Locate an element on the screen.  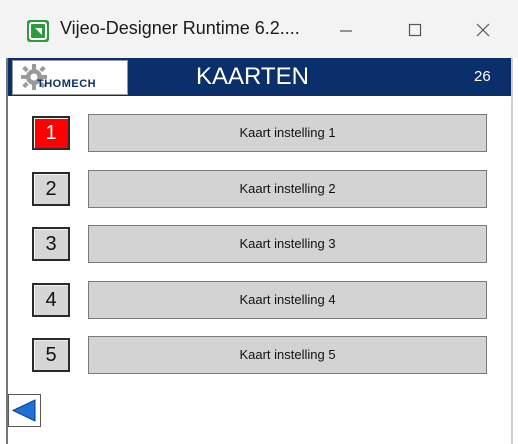
close-icon is located at coordinates (483, 30).